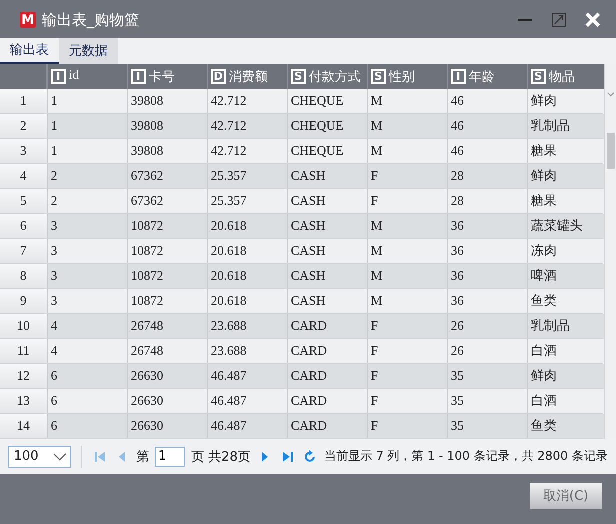 The width and height of the screenshot is (616, 524). Describe the element at coordinates (23, 176) in the screenshot. I see `row-number: 4` at that location.